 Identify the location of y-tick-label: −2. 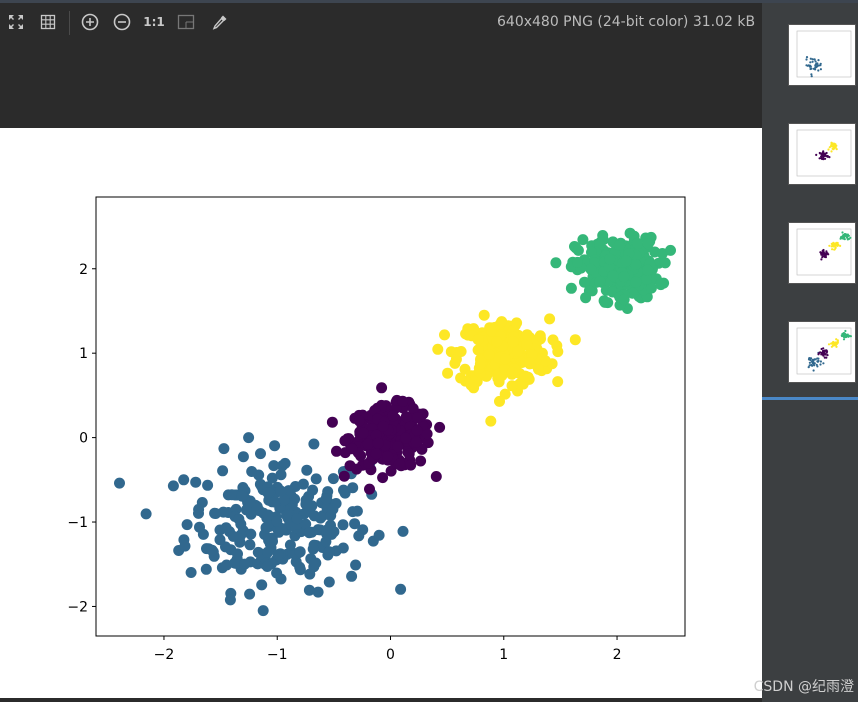
(77, 607).